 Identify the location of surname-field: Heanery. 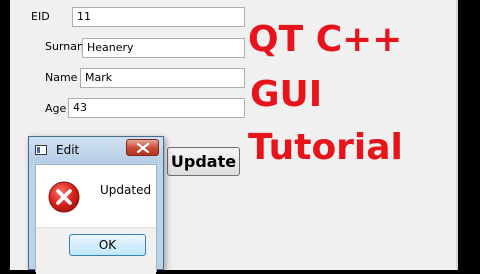
(163, 48).